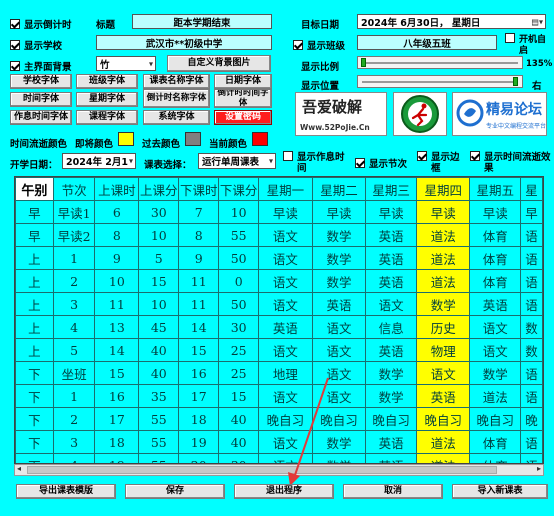  Describe the element at coordinates (41, 117) in the screenshot. I see `schedule-font-button: 作息时间字体` at that location.